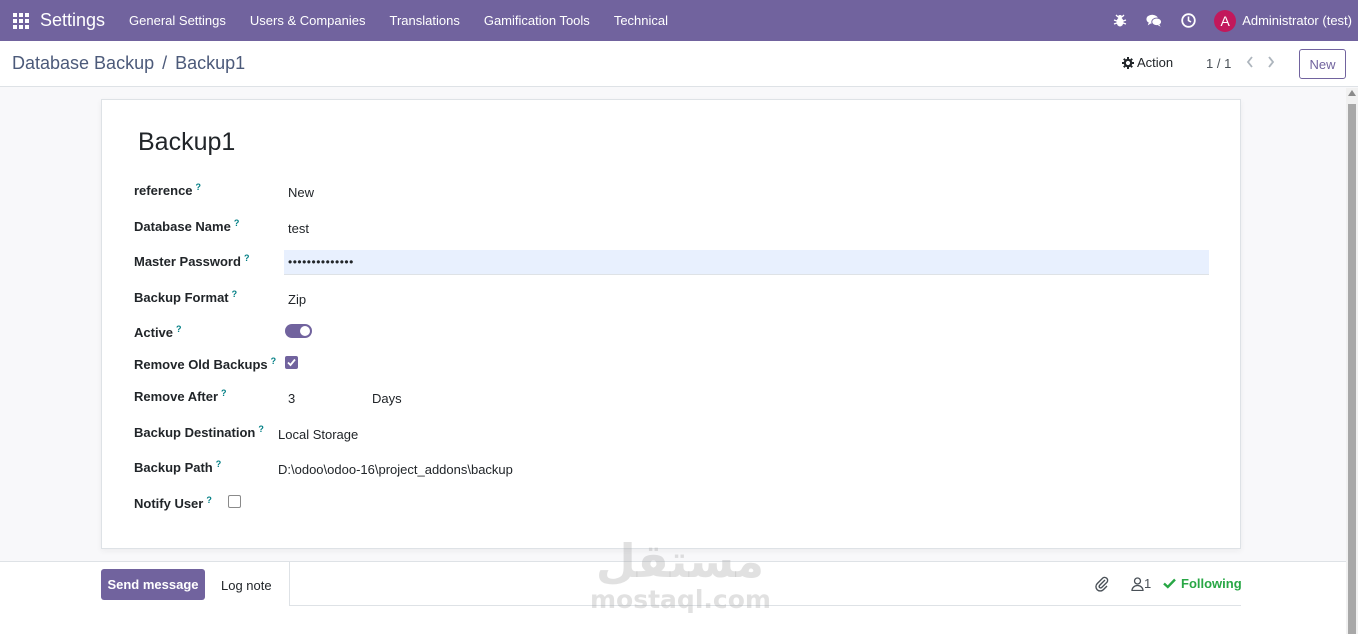 Image resolution: width=1358 pixels, height=634 pixels. What do you see at coordinates (173, 503) in the screenshot?
I see `notify-user-label: Notify User?` at bounding box center [173, 503].